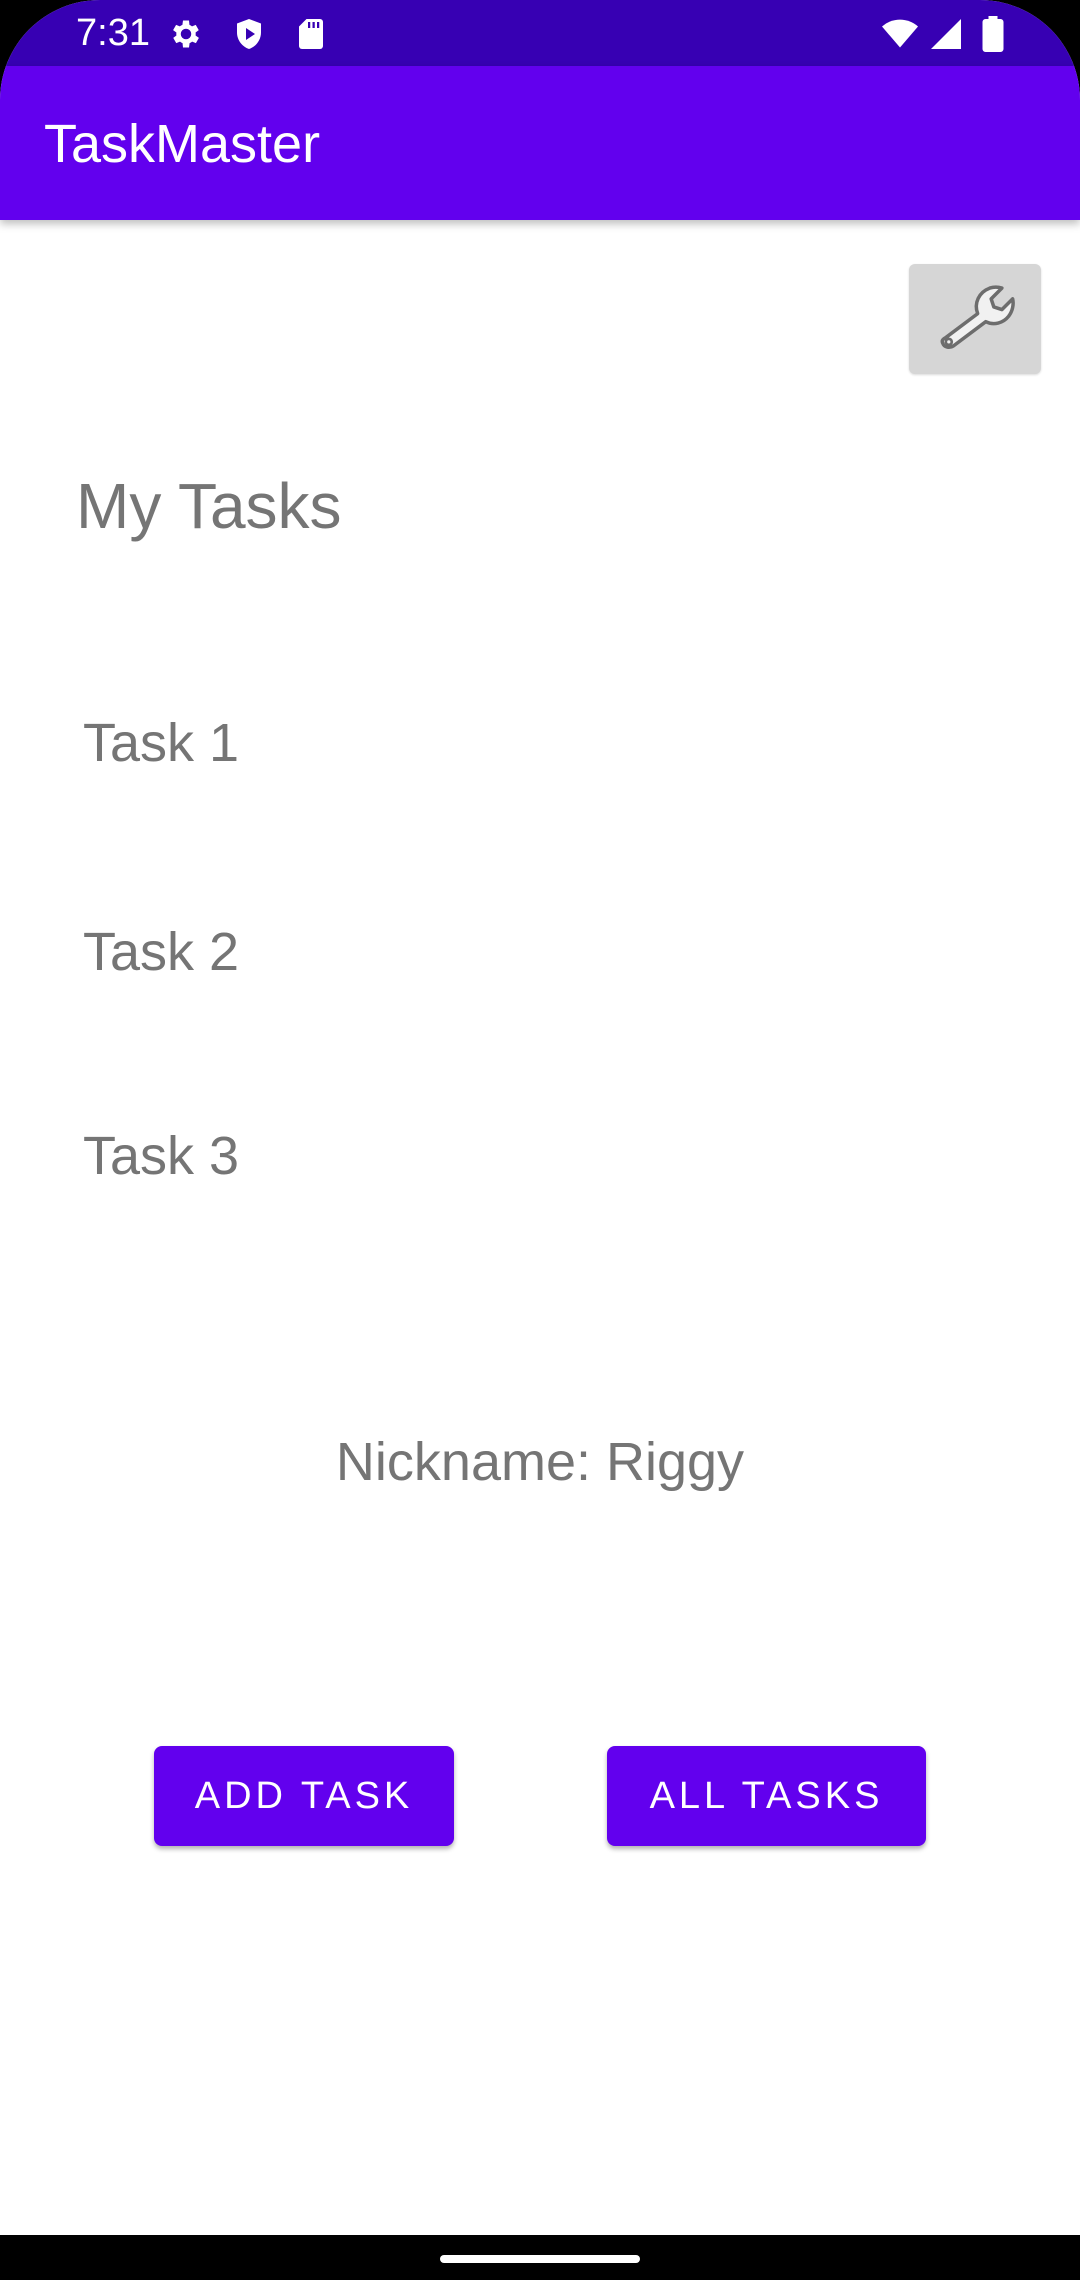 This screenshot has width=1080, height=2280. I want to click on all-tasks-button: ALL TASKS, so click(766, 1796).